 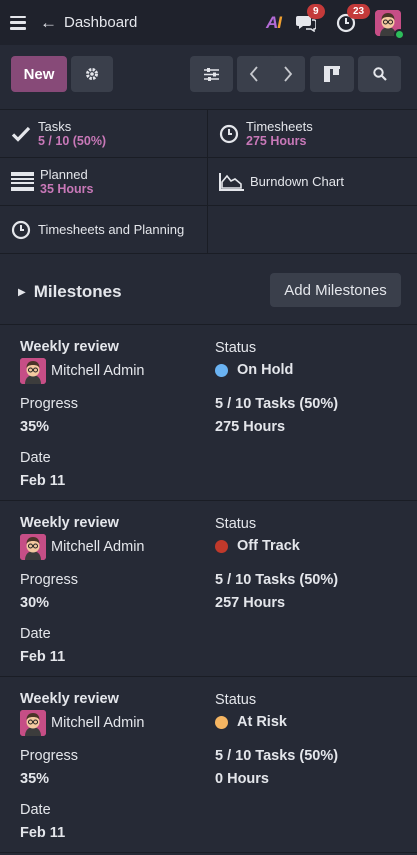 I want to click on hours-value: 275 Hours, so click(x=250, y=427).